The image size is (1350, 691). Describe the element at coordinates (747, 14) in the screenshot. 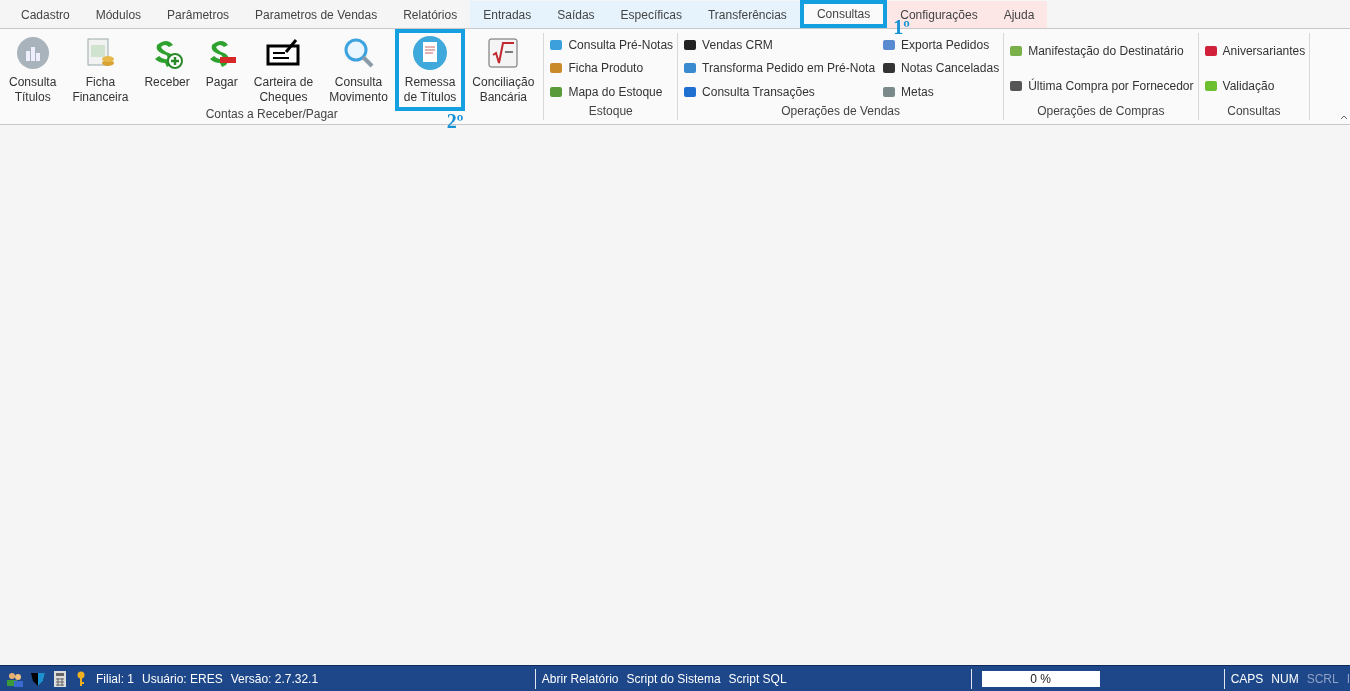

I see `ribbon-tab: Transferências` at that location.